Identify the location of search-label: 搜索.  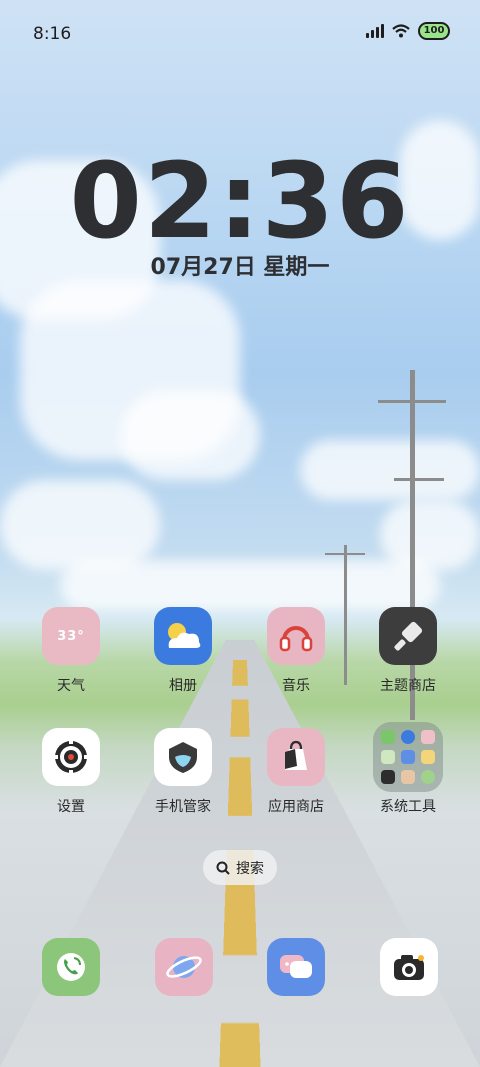
(250, 868).